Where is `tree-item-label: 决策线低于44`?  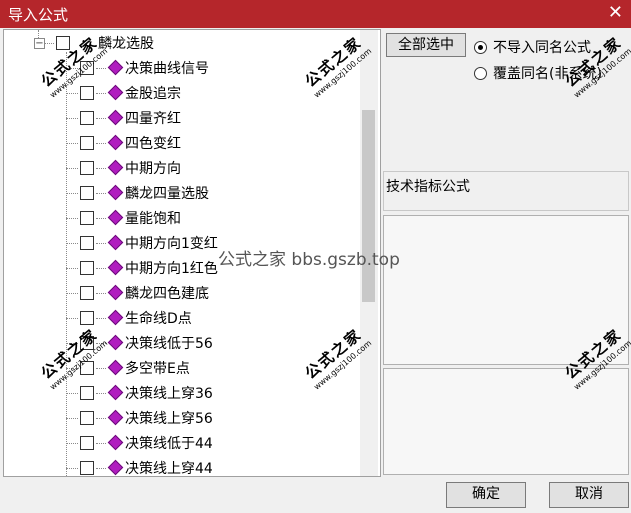
tree-item-label: 决策线低于44 is located at coordinates (169, 444).